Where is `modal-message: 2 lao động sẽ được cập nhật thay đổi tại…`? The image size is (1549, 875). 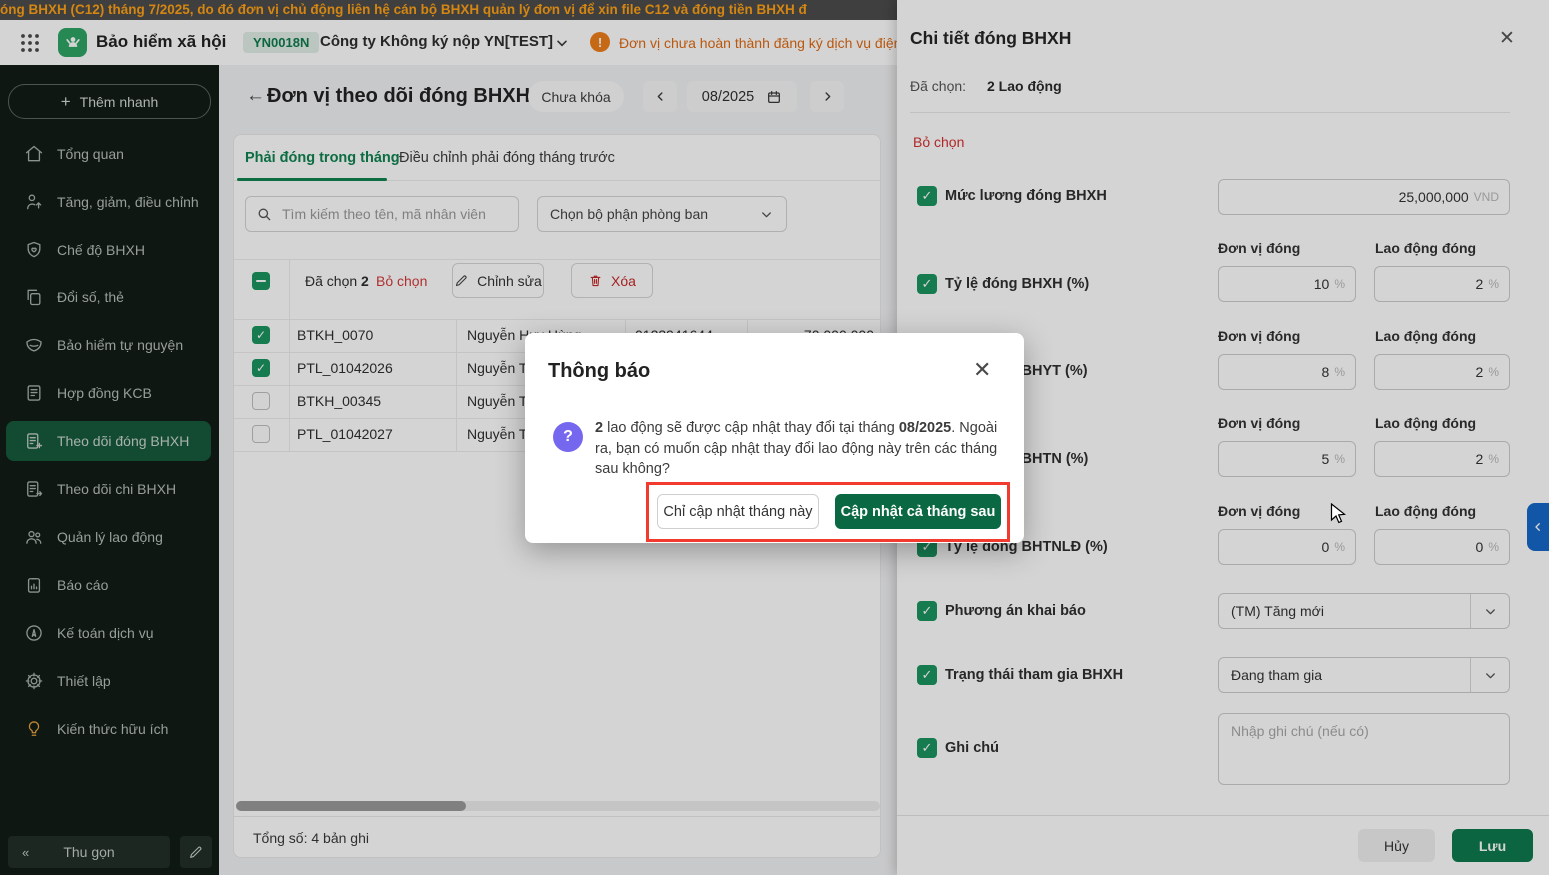
modal-message: 2 lao động sẽ được cập nhật thay đổi tại… is located at coordinates (800, 449).